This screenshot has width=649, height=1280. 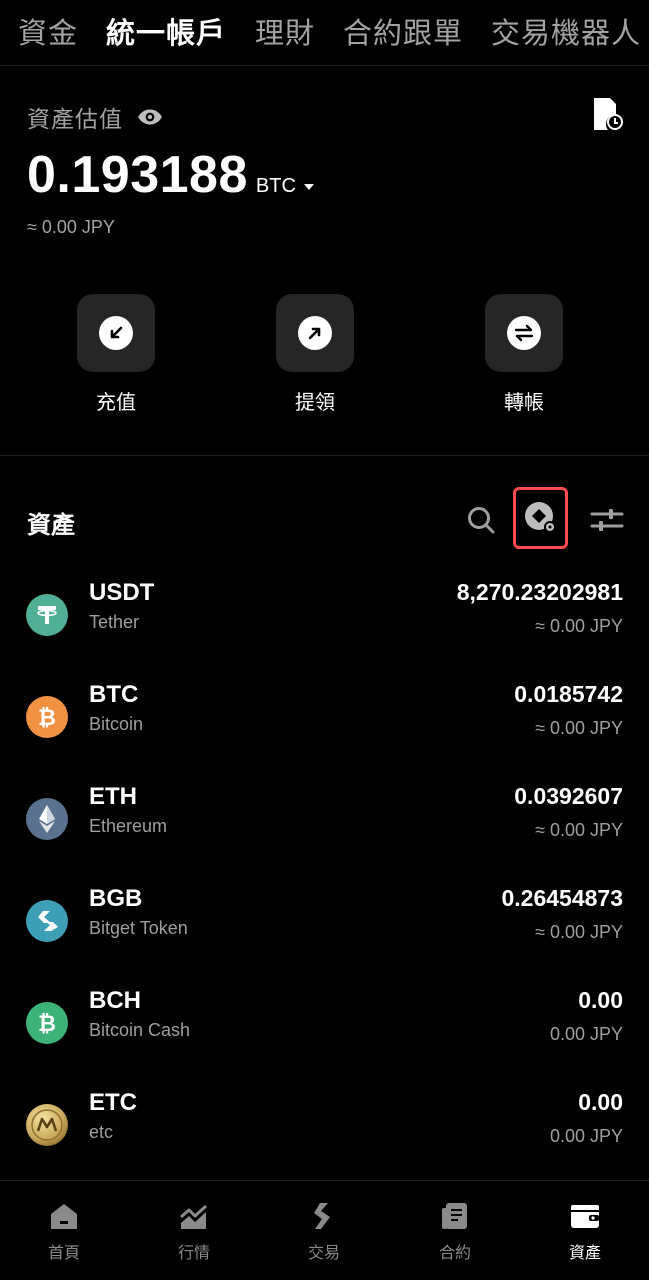 What do you see at coordinates (524, 403) in the screenshot?
I see `transfer-label: 轉帳` at bounding box center [524, 403].